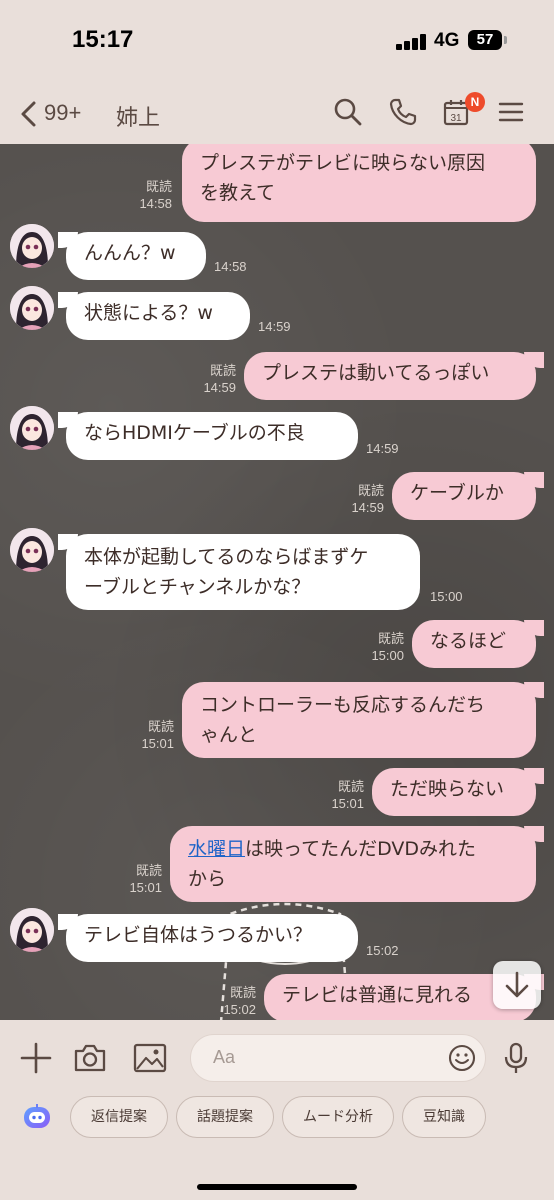 Image resolution: width=554 pixels, height=1200 pixels. Describe the element at coordinates (505, 40) in the screenshot. I see `battery-tip` at that location.